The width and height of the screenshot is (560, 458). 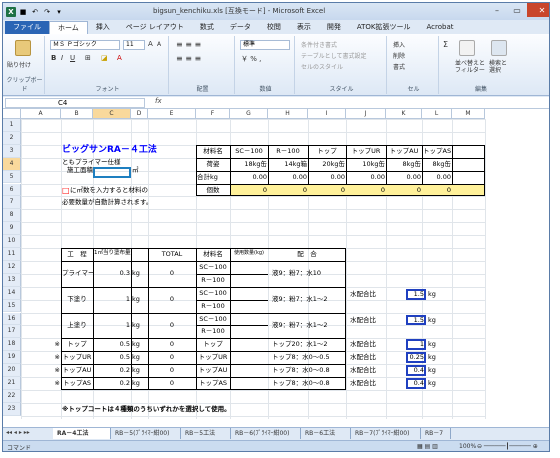 What do you see at coordinates (12, 151) in the screenshot?
I see `row-header: 3` at bounding box center [12, 151].